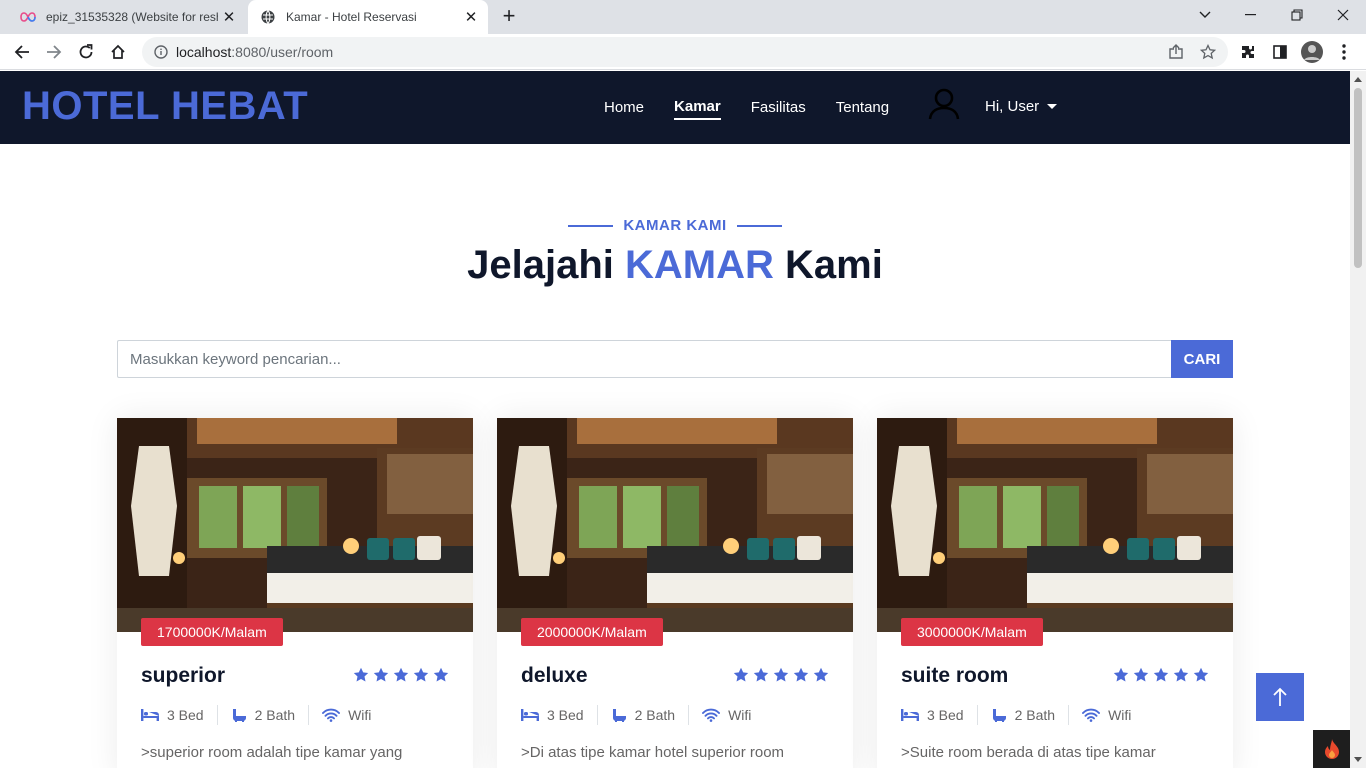 The width and height of the screenshot is (1366, 768). I want to click on back-to-top-button, so click(1280, 697).